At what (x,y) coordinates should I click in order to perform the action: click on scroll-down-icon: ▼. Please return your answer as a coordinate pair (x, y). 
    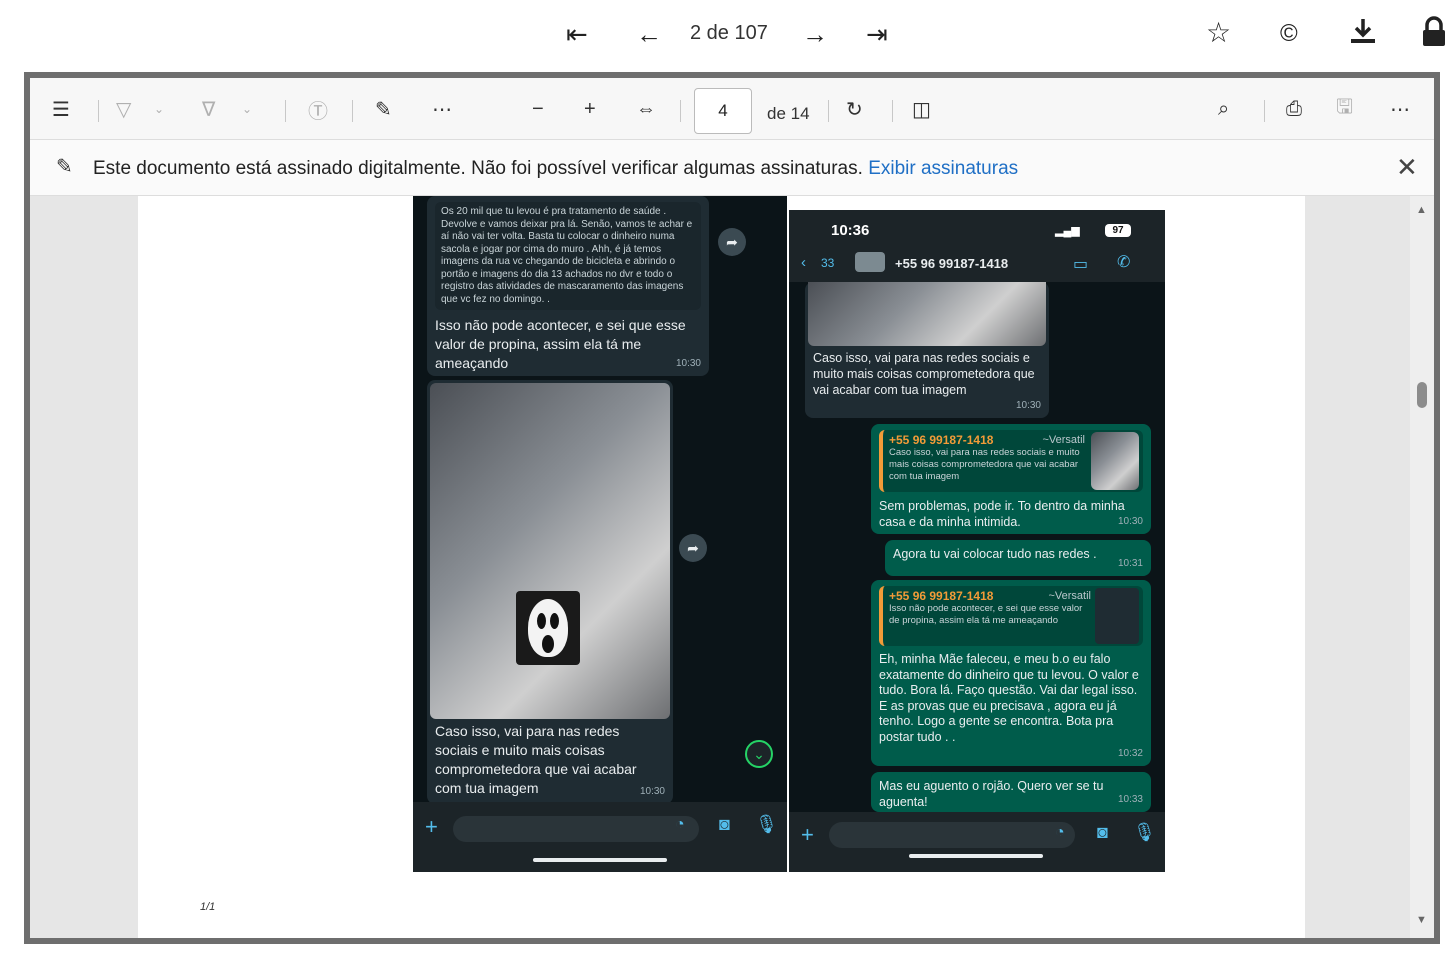
    Looking at the image, I should click on (1421, 920).